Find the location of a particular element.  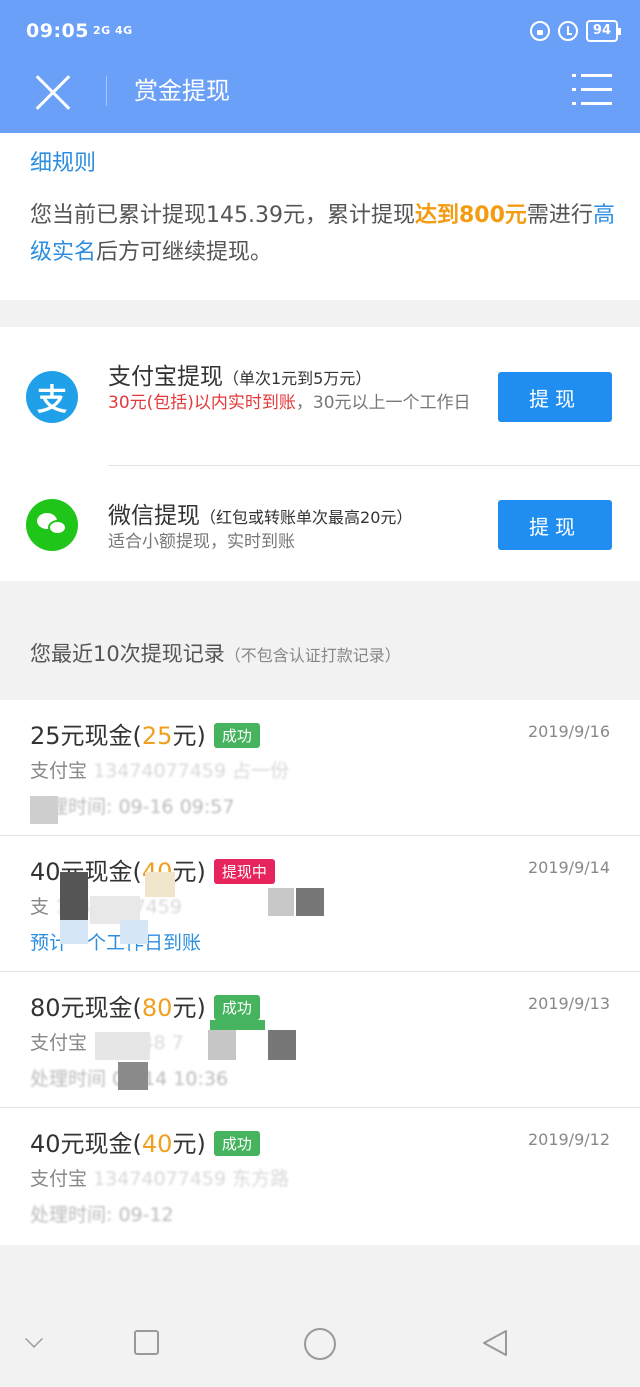

system-nav-bar is located at coordinates (320, 1343).